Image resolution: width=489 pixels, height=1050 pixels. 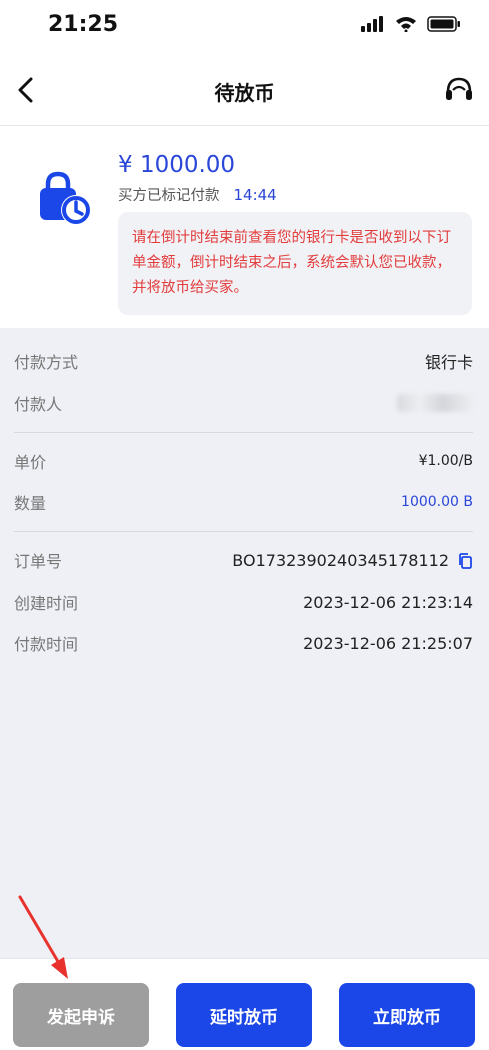 I want to click on payment-method-value: 银行卡, so click(x=448, y=362).